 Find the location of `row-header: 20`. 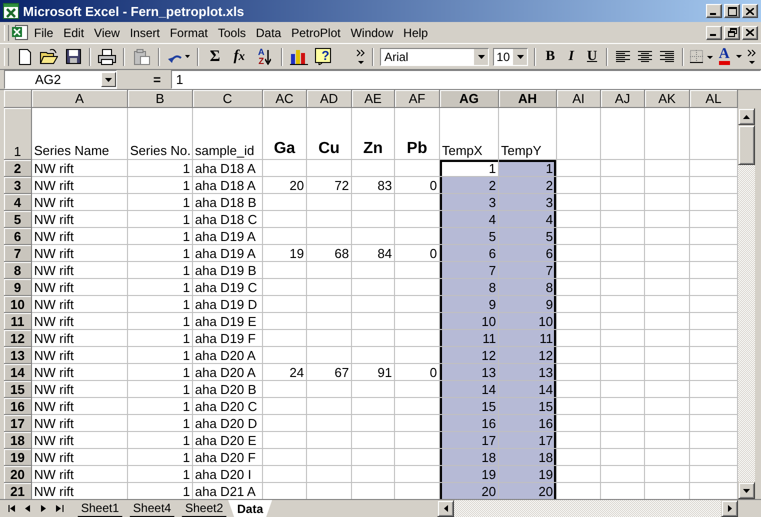

row-header: 20 is located at coordinates (18, 474).